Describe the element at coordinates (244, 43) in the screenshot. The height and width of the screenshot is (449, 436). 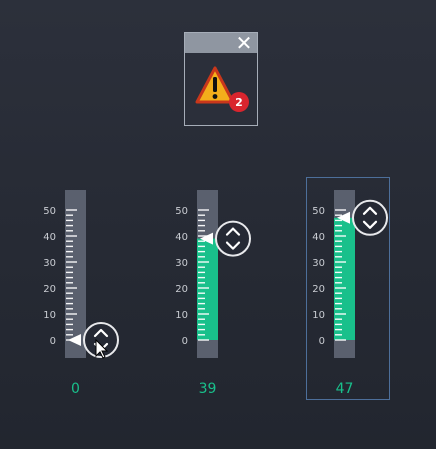
I see `close-icon: ✕` at that location.